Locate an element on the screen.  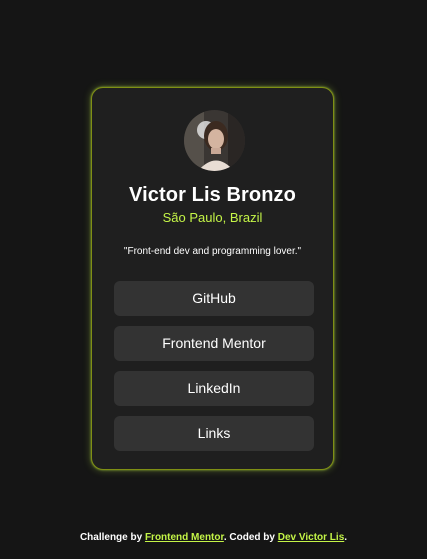
profile-bio: "Front-end dev and programming lover." is located at coordinates (212, 251).